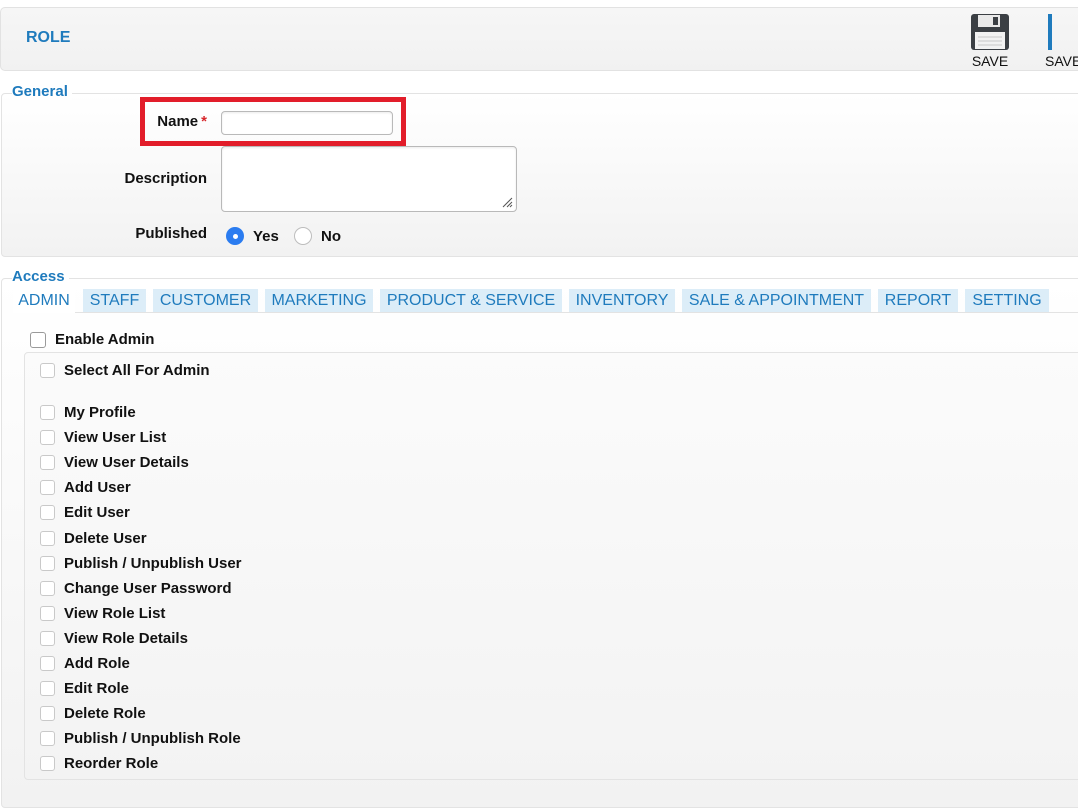  I want to click on published-no-label: No, so click(331, 236).